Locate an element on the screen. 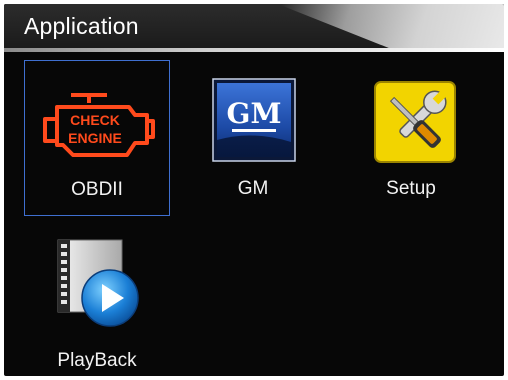  svg-text: ENGINE is located at coordinates (95, 138).